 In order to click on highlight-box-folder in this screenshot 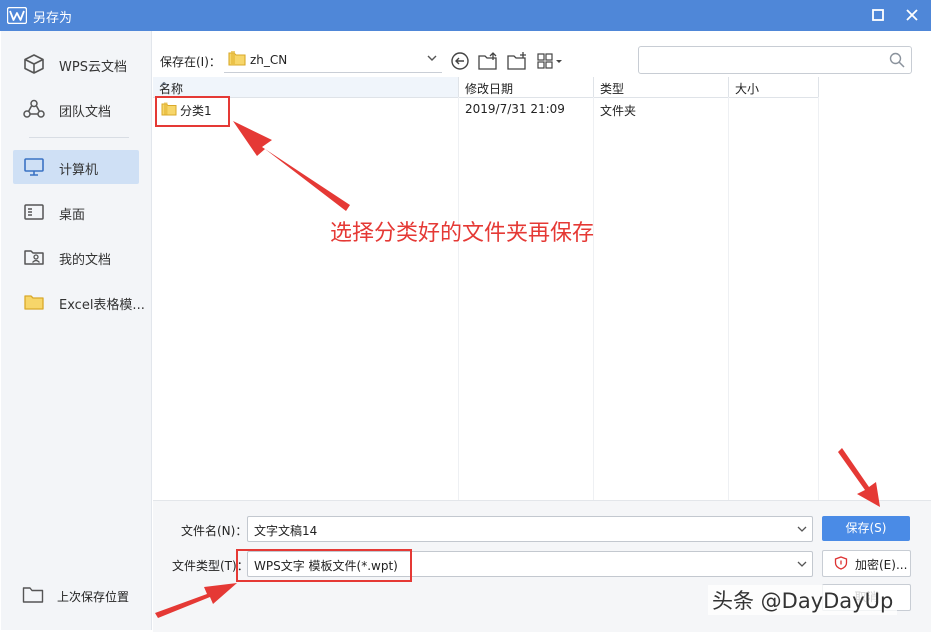, I will do `click(192, 111)`.